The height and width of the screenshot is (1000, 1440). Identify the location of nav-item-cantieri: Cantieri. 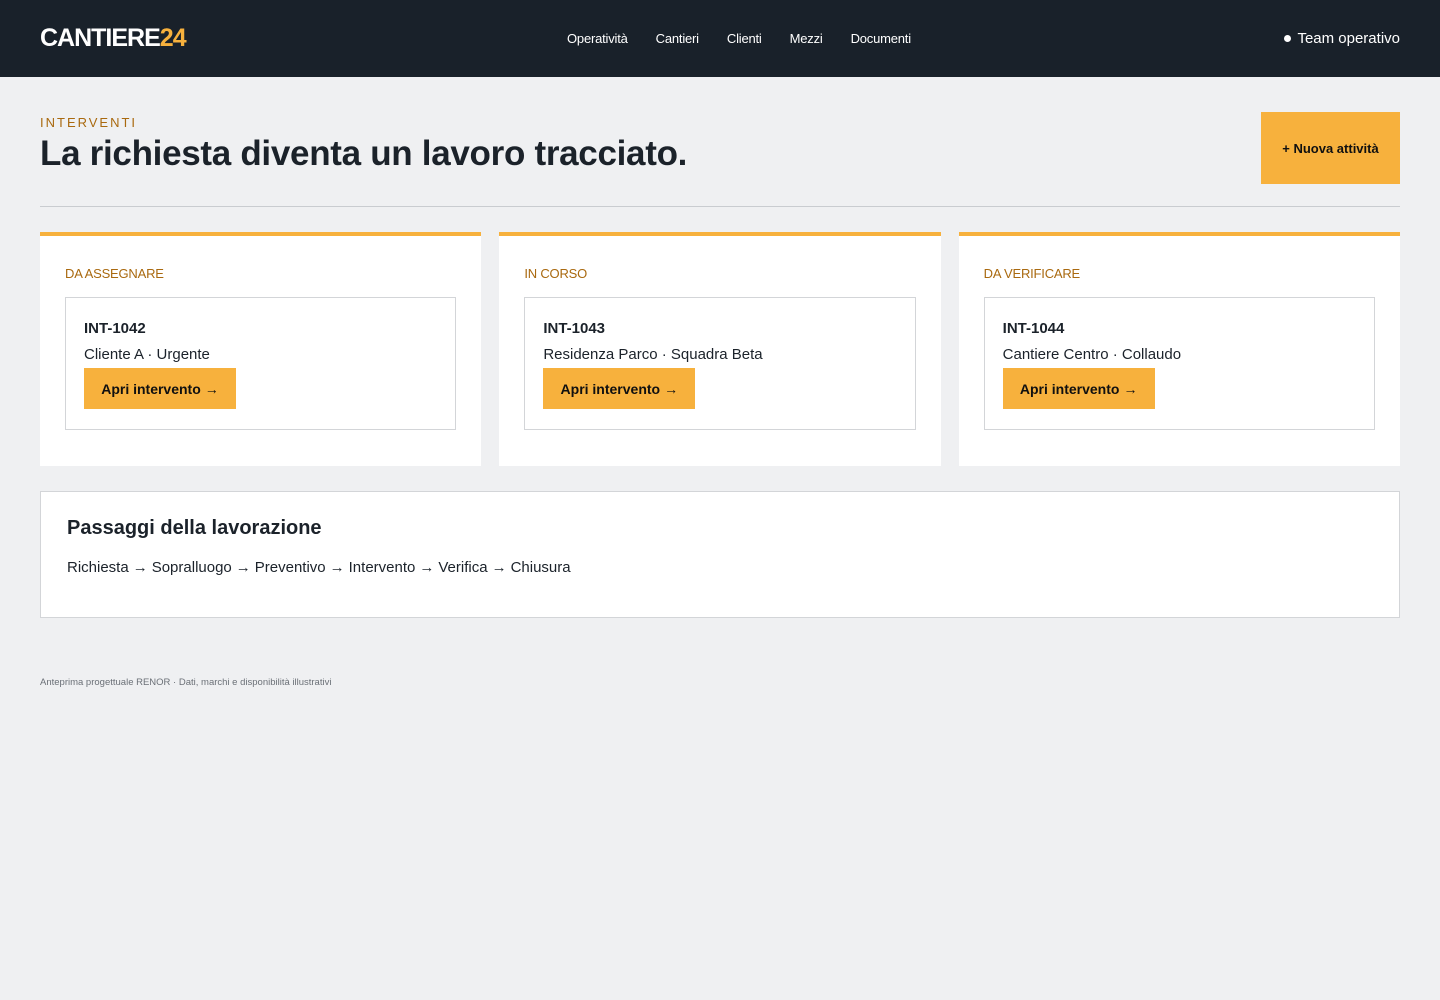
(677, 38).